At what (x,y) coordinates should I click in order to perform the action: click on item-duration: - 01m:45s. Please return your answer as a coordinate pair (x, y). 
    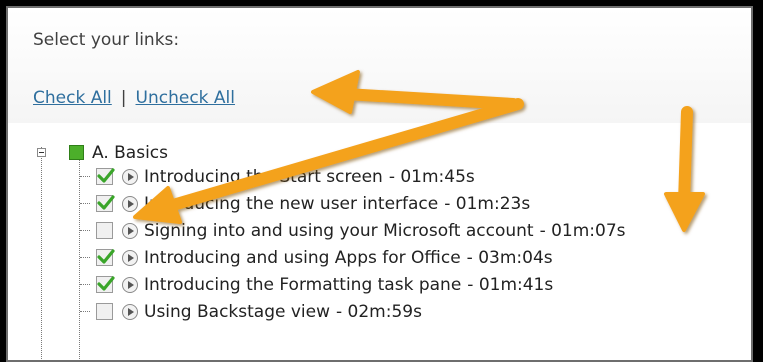
    Looking at the image, I should click on (431, 176).